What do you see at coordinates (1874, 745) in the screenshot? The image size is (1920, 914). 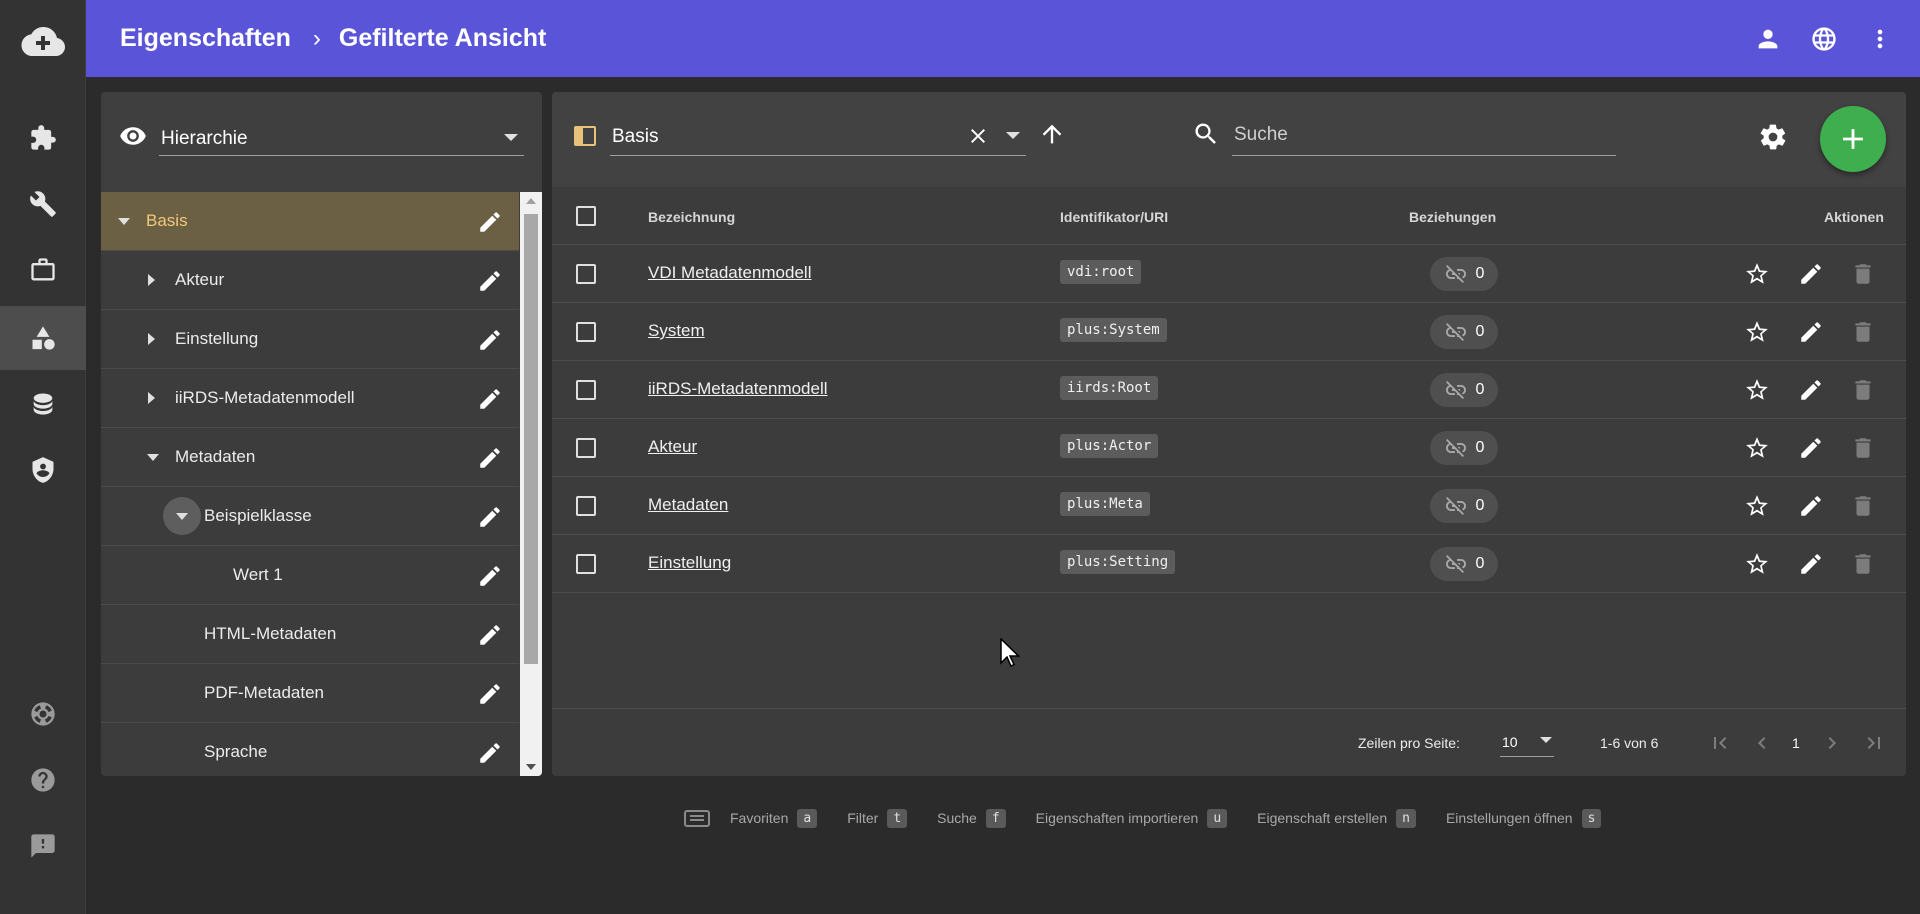 I see `last-page-icon` at bounding box center [1874, 745].